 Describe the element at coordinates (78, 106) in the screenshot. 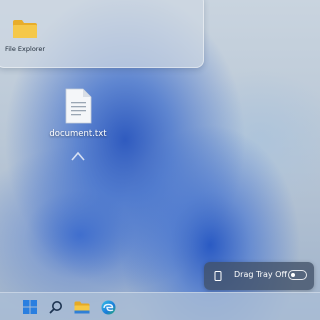

I see `document-icon` at that location.